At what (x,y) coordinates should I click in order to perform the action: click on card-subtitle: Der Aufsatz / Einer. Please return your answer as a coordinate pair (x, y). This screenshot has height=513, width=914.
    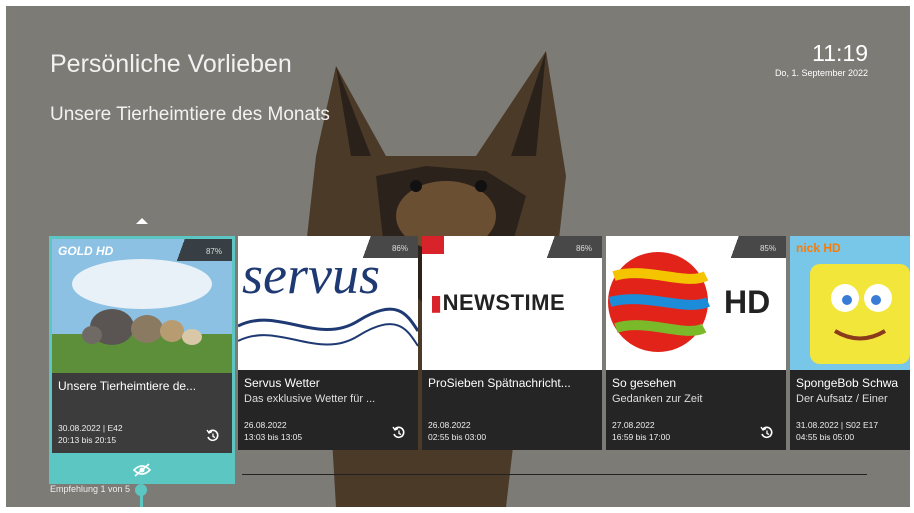
    Looking at the image, I should click on (842, 399).